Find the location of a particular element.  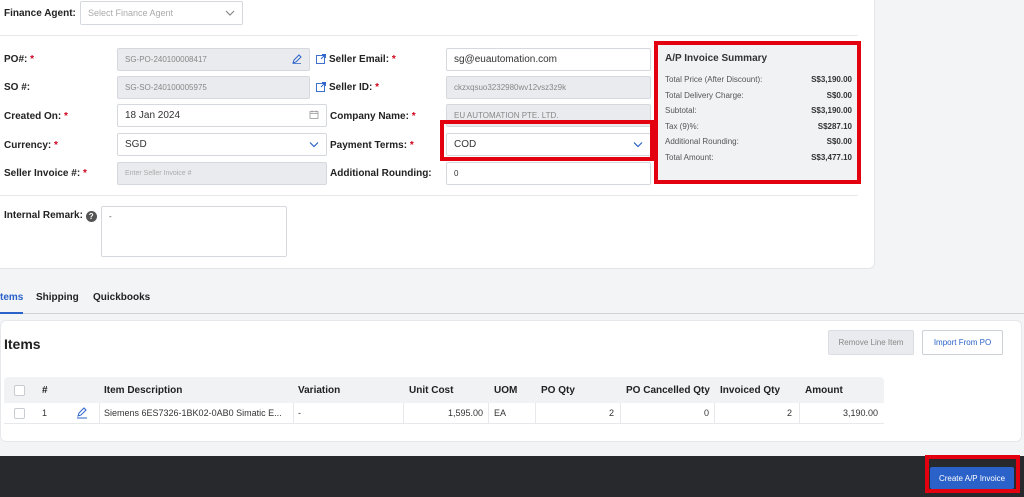

seller-email-label: Seller Email: * is located at coordinates (356, 59).